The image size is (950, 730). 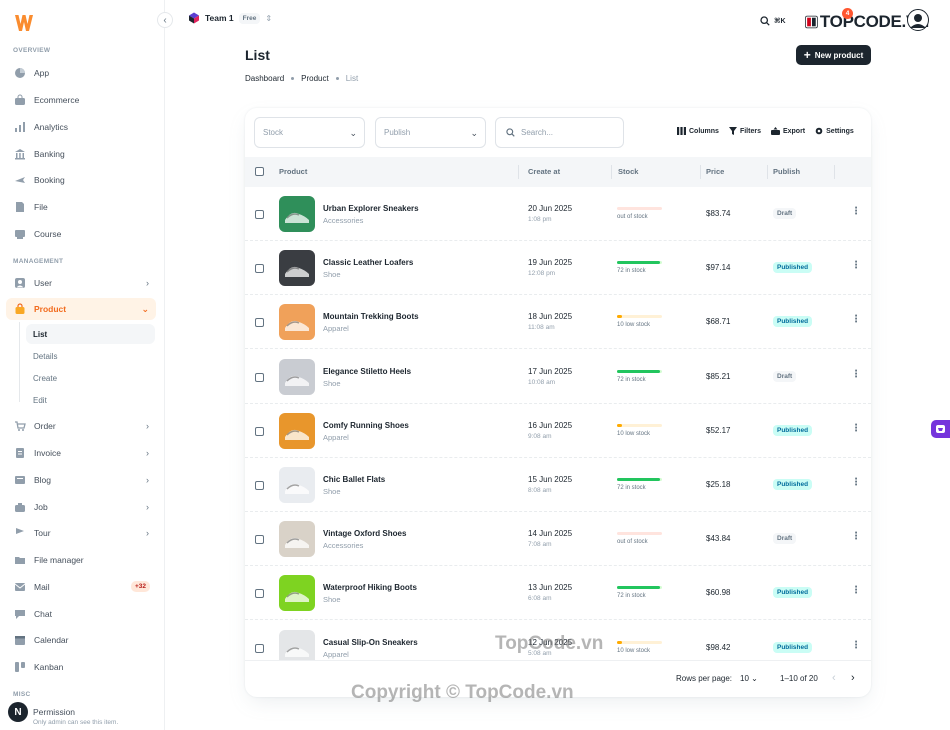 I want to click on sidebar-item-job: Job ›, so click(x=81, y=507).